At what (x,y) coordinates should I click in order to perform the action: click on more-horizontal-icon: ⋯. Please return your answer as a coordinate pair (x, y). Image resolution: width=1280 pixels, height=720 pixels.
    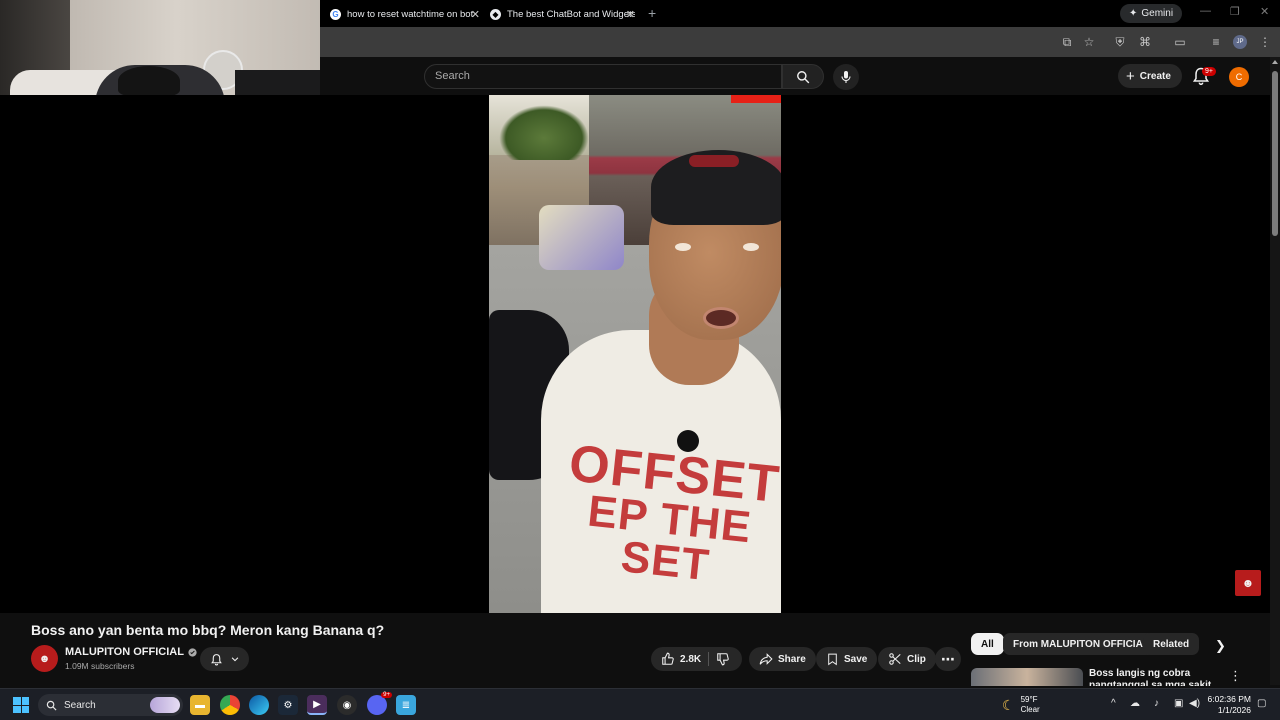
    Looking at the image, I should click on (948, 658).